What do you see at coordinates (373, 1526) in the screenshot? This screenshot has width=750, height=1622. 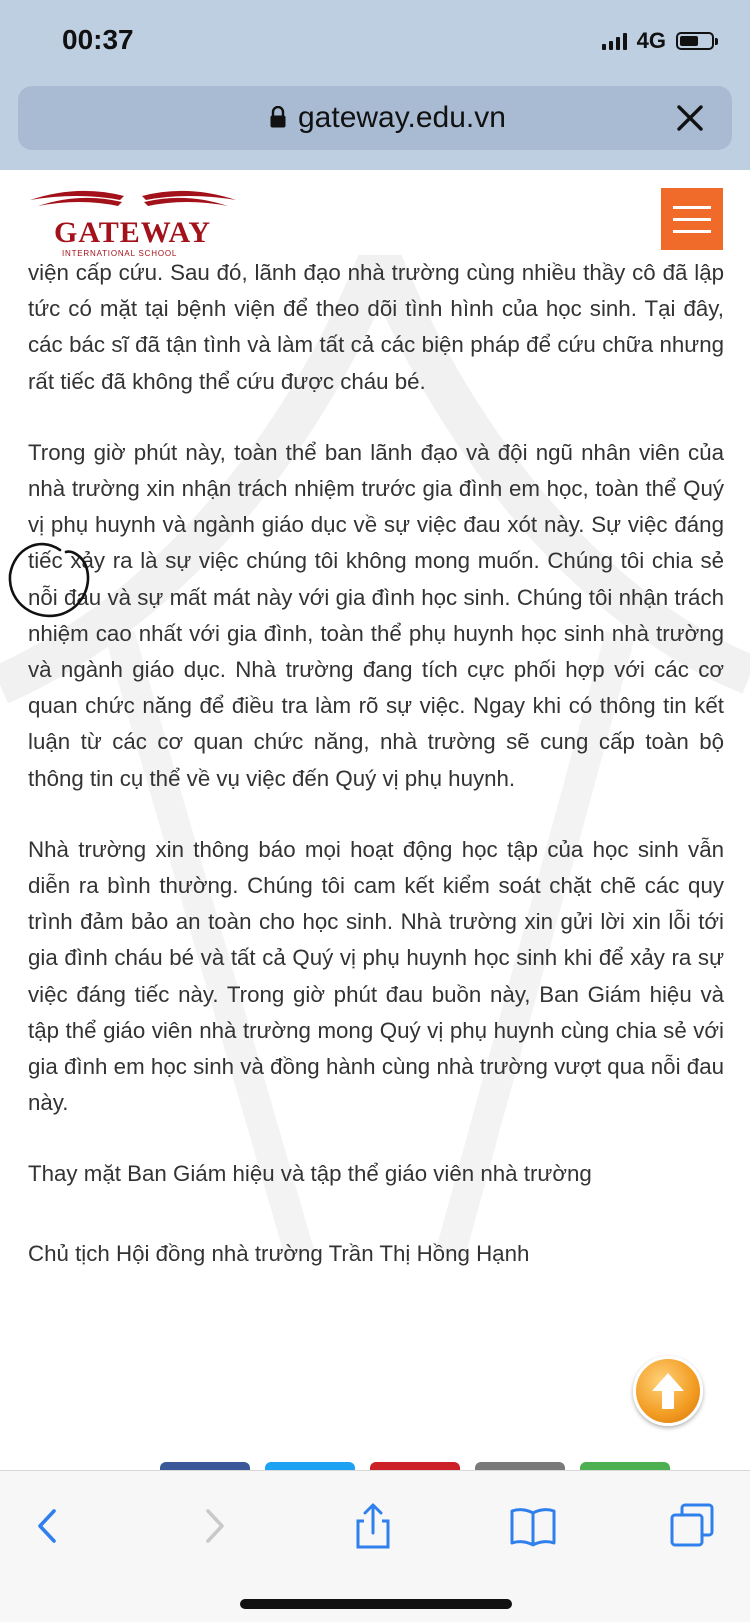 I see `share-icon` at bounding box center [373, 1526].